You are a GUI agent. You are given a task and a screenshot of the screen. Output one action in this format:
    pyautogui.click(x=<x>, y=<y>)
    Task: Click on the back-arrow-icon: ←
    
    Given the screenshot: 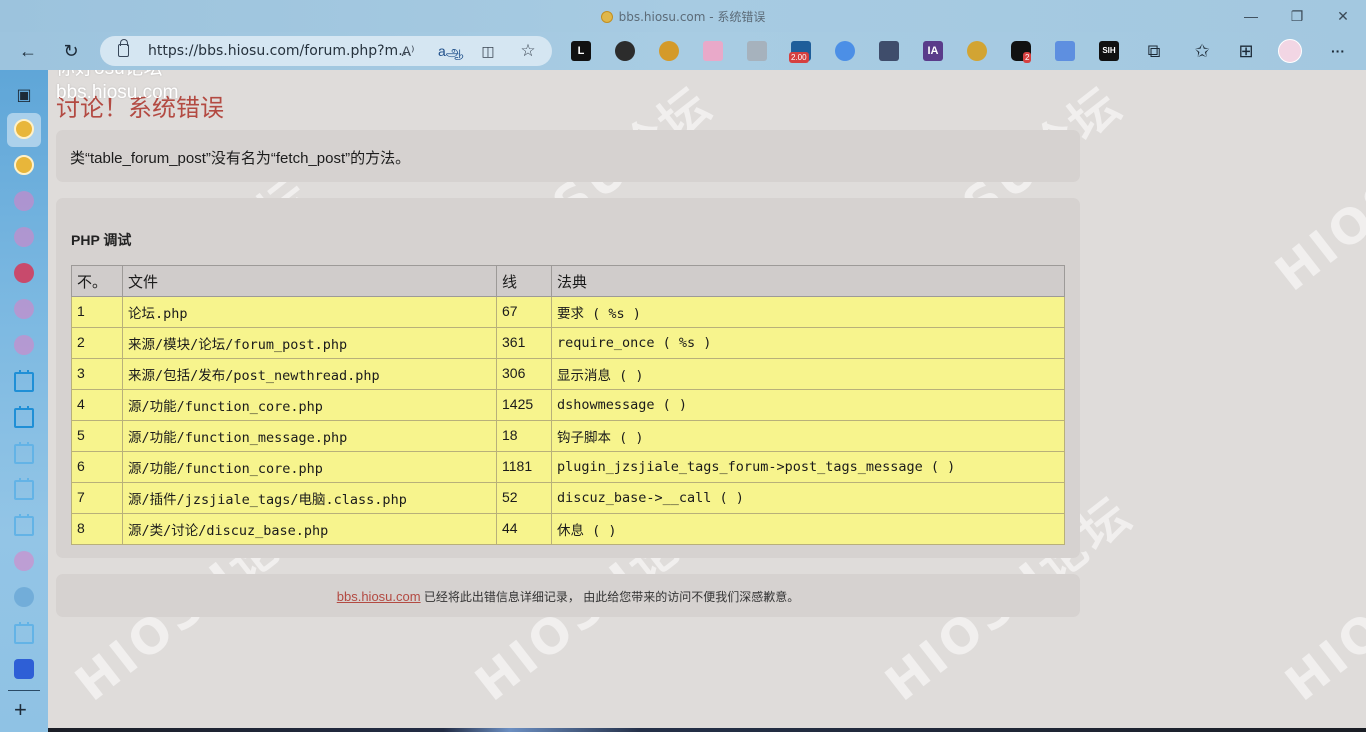 What is the action you would take?
    pyautogui.click(x=28, y=51)
    